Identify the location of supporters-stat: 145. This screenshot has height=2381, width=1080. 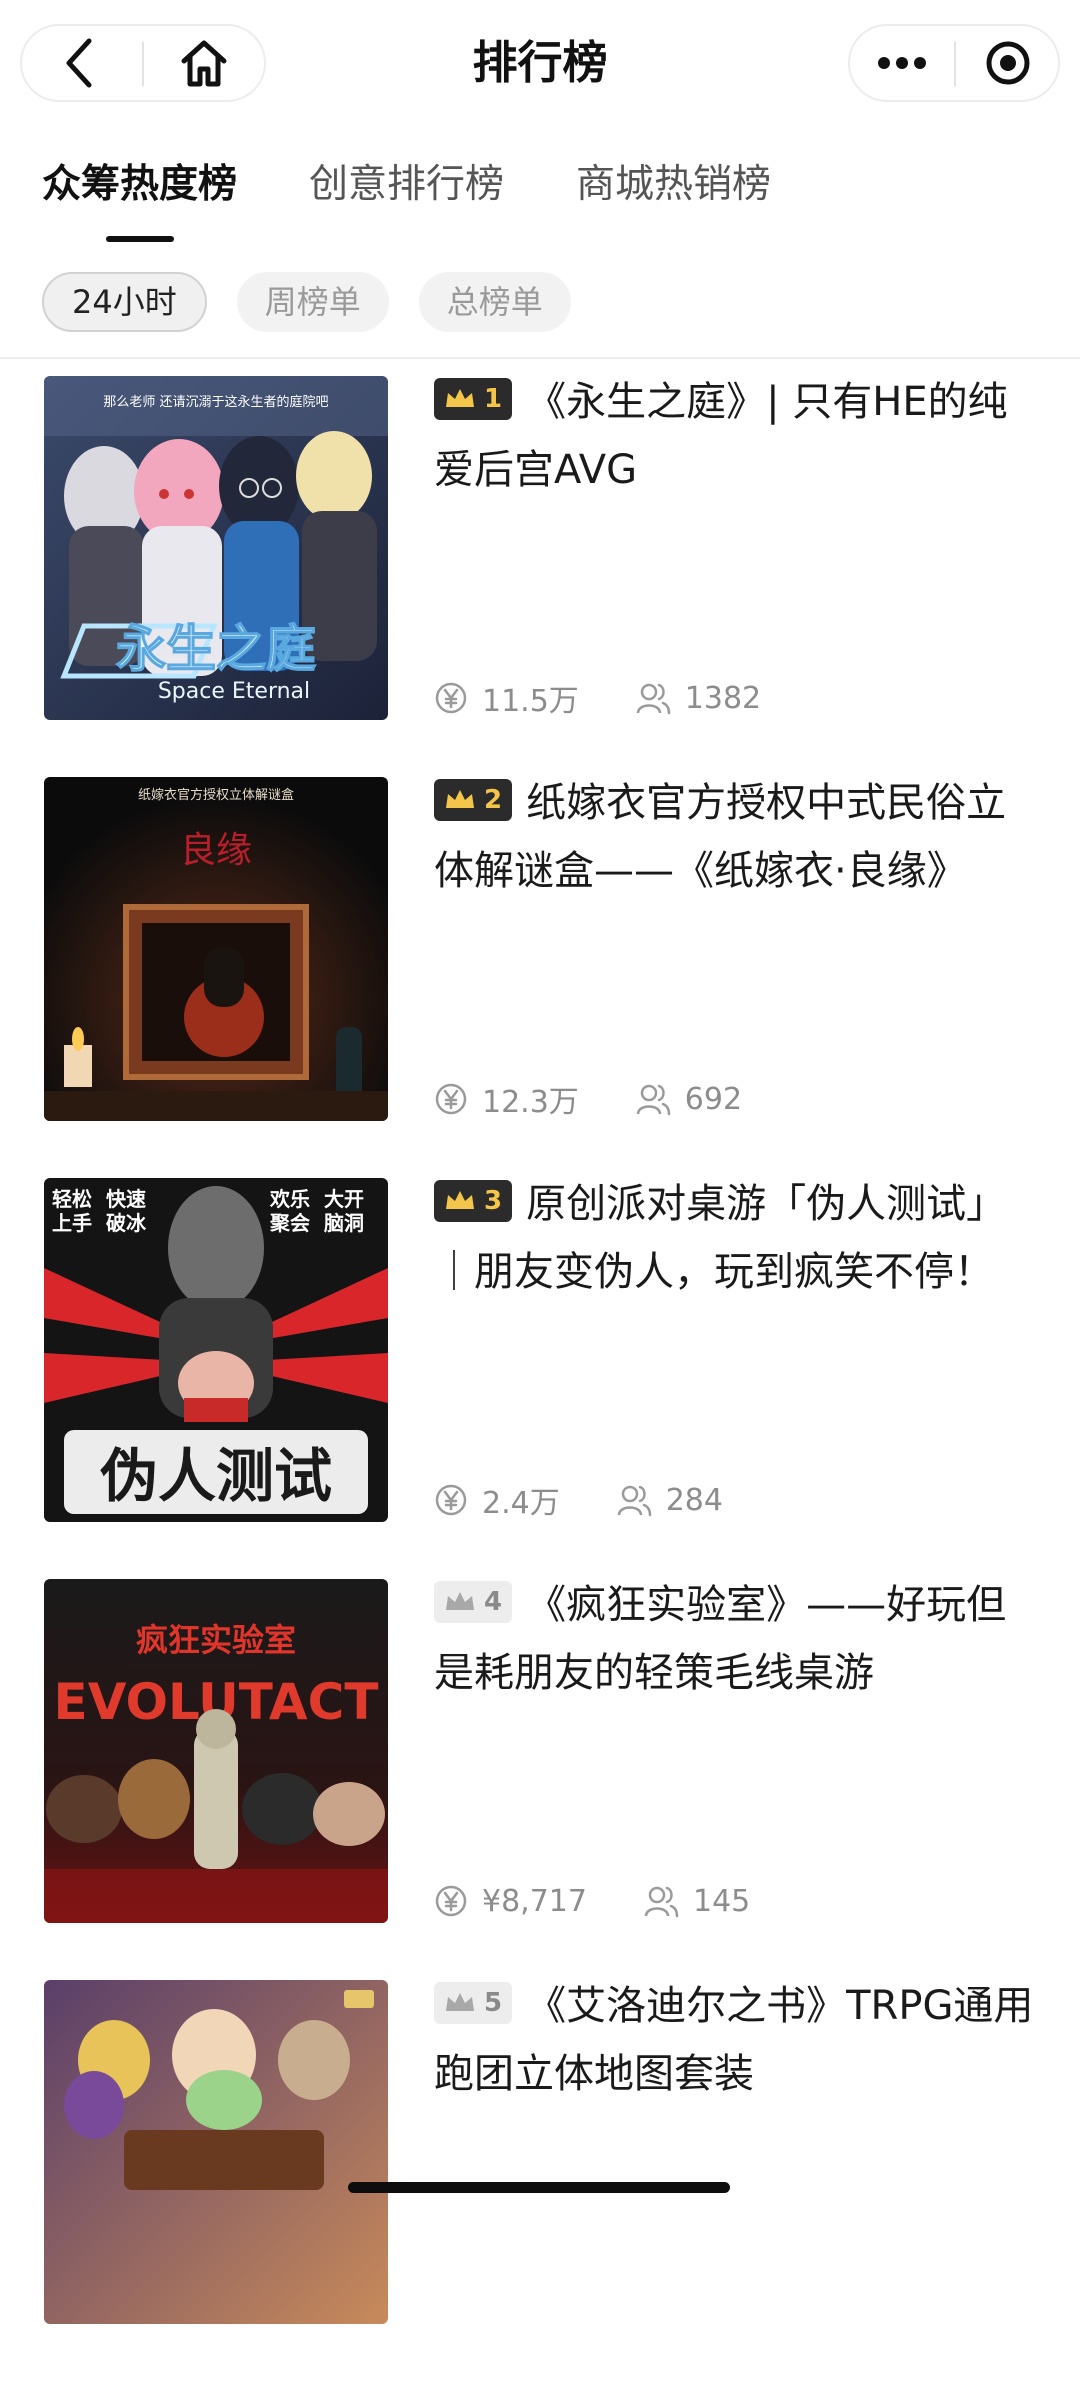
(696, 1901).